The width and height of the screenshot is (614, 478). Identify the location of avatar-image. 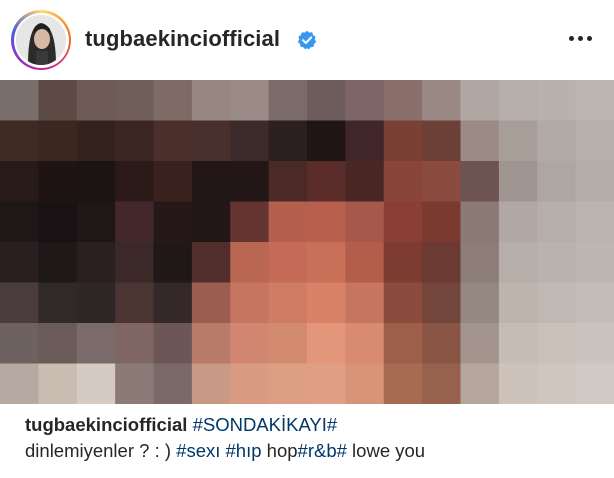
(41, 40).